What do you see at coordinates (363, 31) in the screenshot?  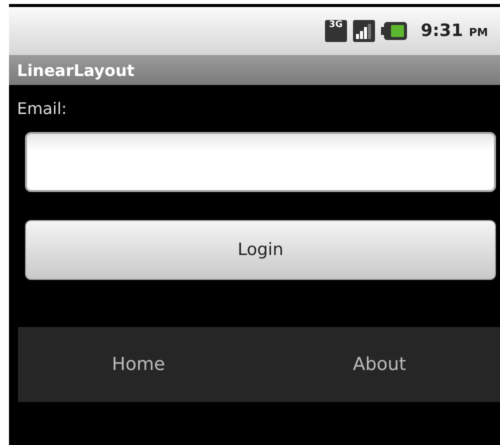 I see `signal-icon` at bounding box center [363, 31].